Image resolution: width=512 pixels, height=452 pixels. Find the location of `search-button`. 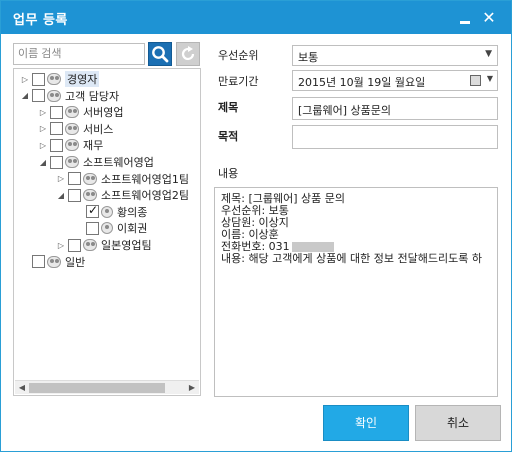

search-button is located at coordinates (160, 54).